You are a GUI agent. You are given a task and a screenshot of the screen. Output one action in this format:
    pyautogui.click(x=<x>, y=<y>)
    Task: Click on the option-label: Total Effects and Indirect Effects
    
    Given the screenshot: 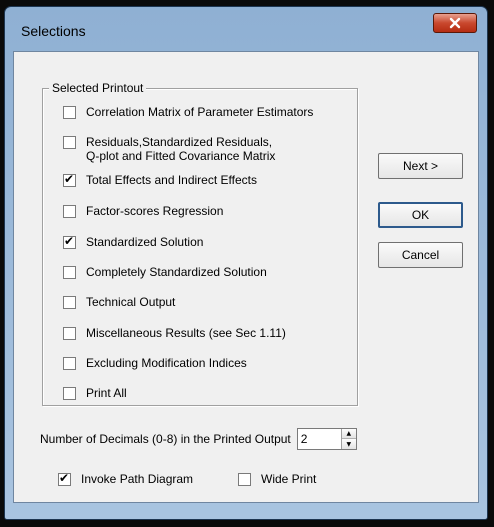 What is the action you would take?
    pyautogui.click(x=171, y=180)
    